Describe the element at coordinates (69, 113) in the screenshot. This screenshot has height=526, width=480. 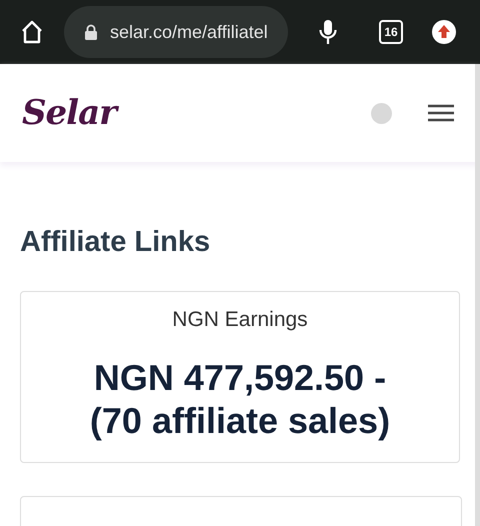
I see `logo: Selar` at that location.